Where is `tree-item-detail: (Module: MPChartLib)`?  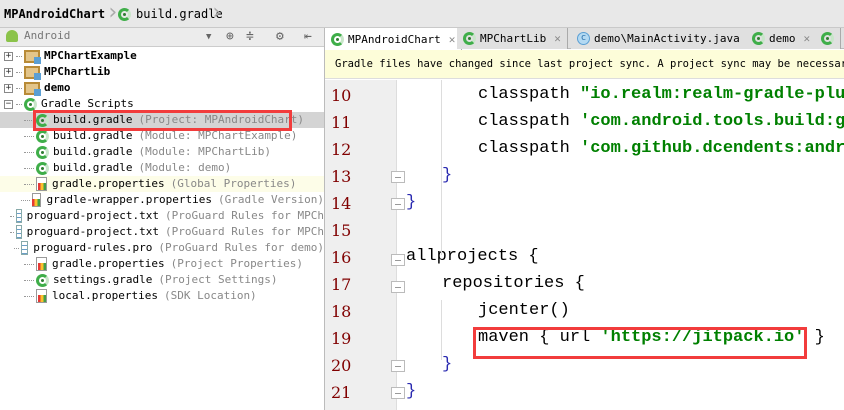 tree-item-detail: (Module: MPChartLib) is located at coordinates (204, 151).